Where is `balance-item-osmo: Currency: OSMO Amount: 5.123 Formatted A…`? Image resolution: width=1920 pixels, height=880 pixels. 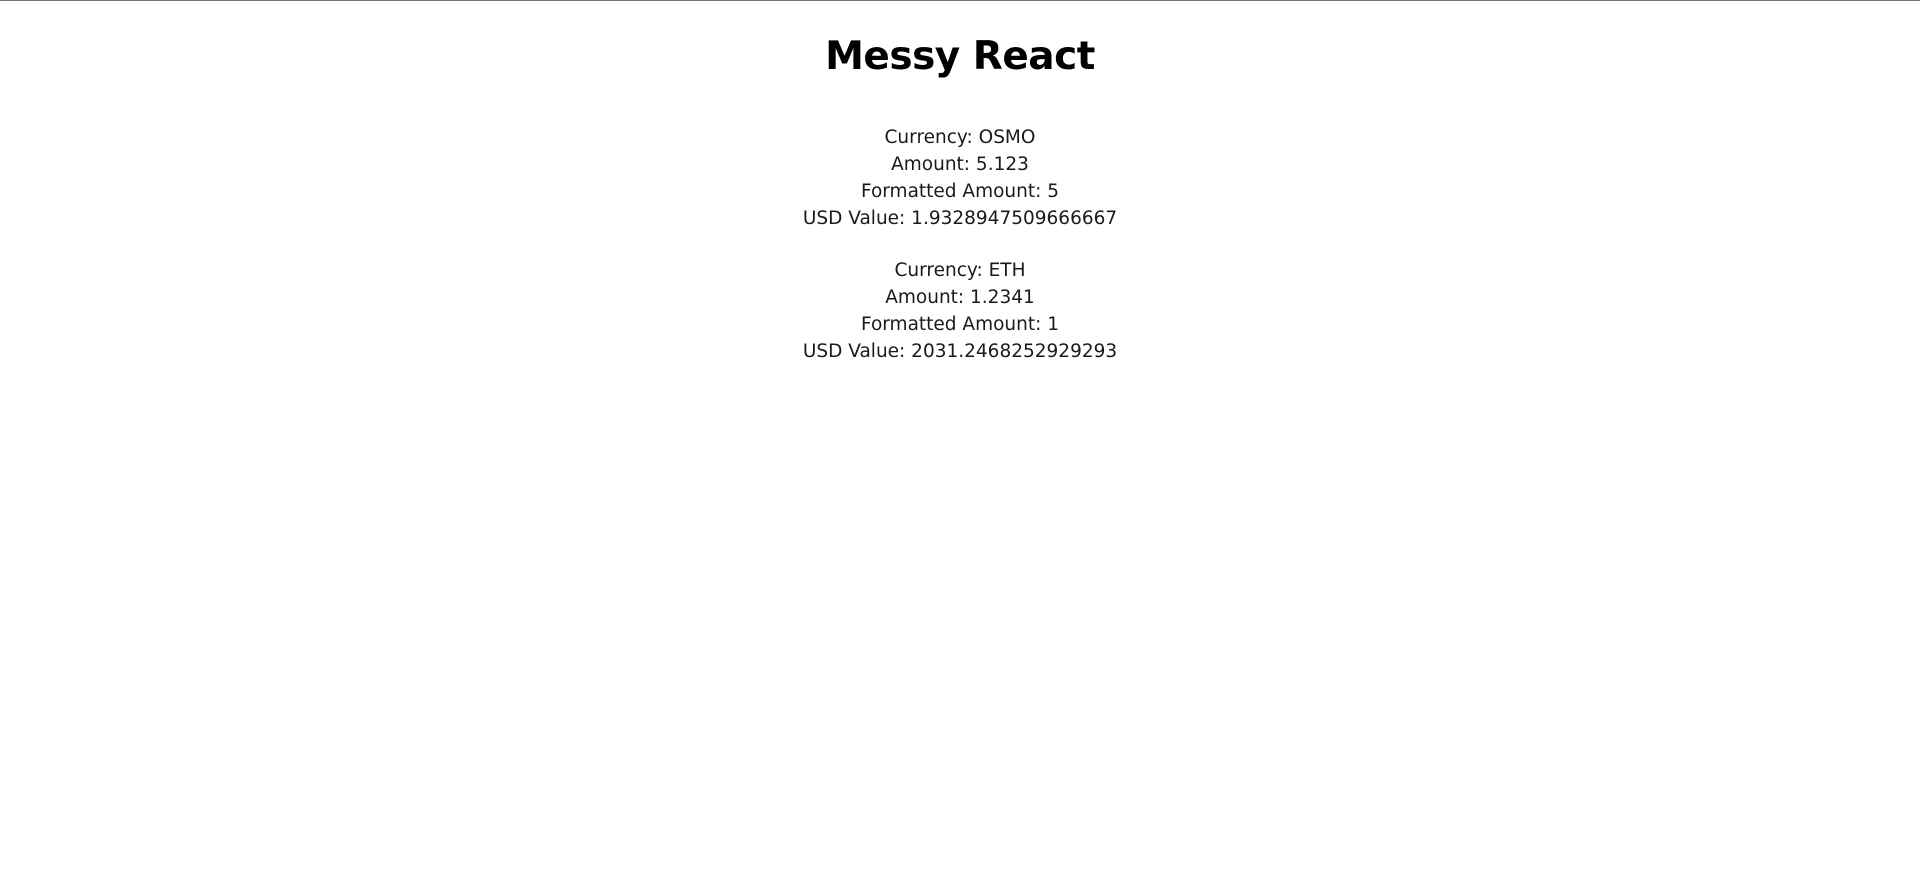
balance-item-osmo: Currency: OSMO Amount: 5.123 Formatted A… is located at coordinates (960, 178).